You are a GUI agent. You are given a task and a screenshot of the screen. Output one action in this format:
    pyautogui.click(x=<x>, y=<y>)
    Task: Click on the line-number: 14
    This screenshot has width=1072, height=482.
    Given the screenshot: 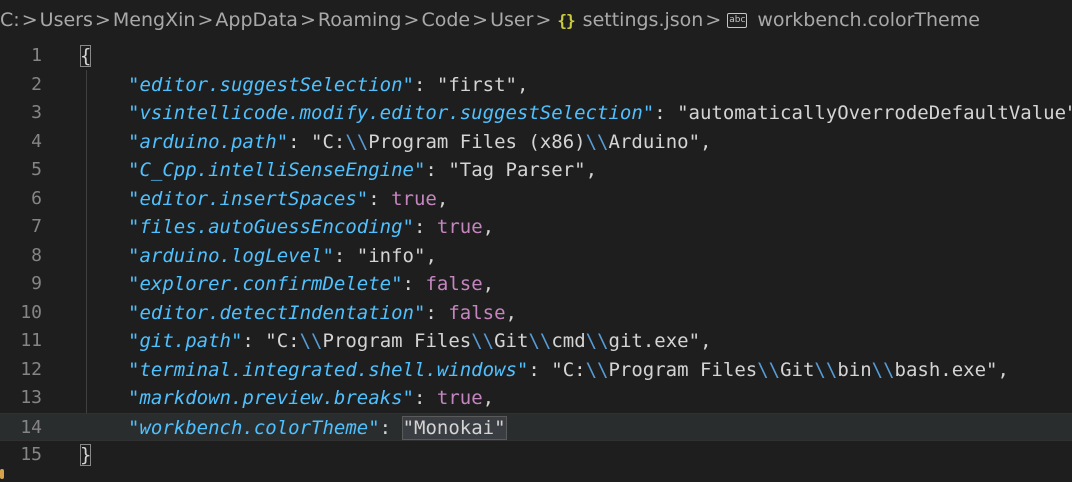 What is the action you would take?
    pyautogui.click(x=31, y=427)
    